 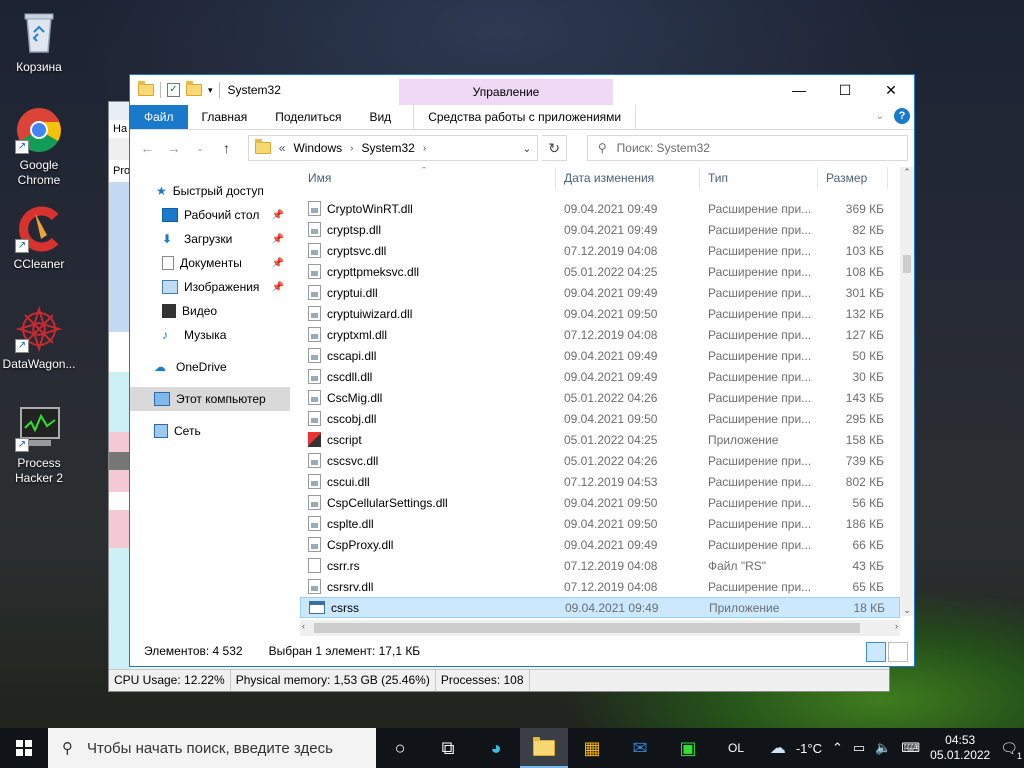 I want to click on manage-context-tab: Управление, so click(x=506, y=92).